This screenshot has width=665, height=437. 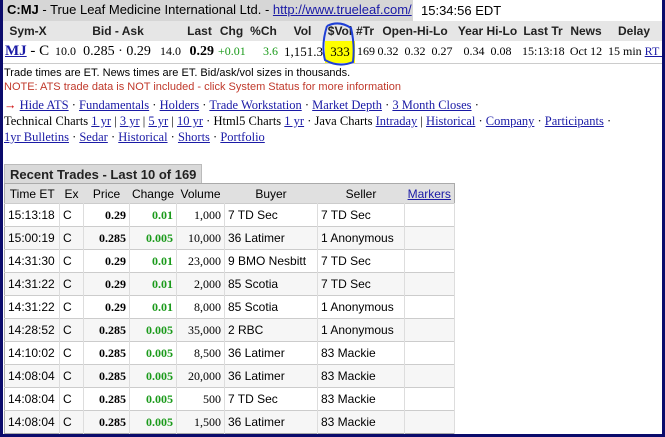 I want to click on header-bid-ask: Bid - Ask, so click(x=118, y=31).